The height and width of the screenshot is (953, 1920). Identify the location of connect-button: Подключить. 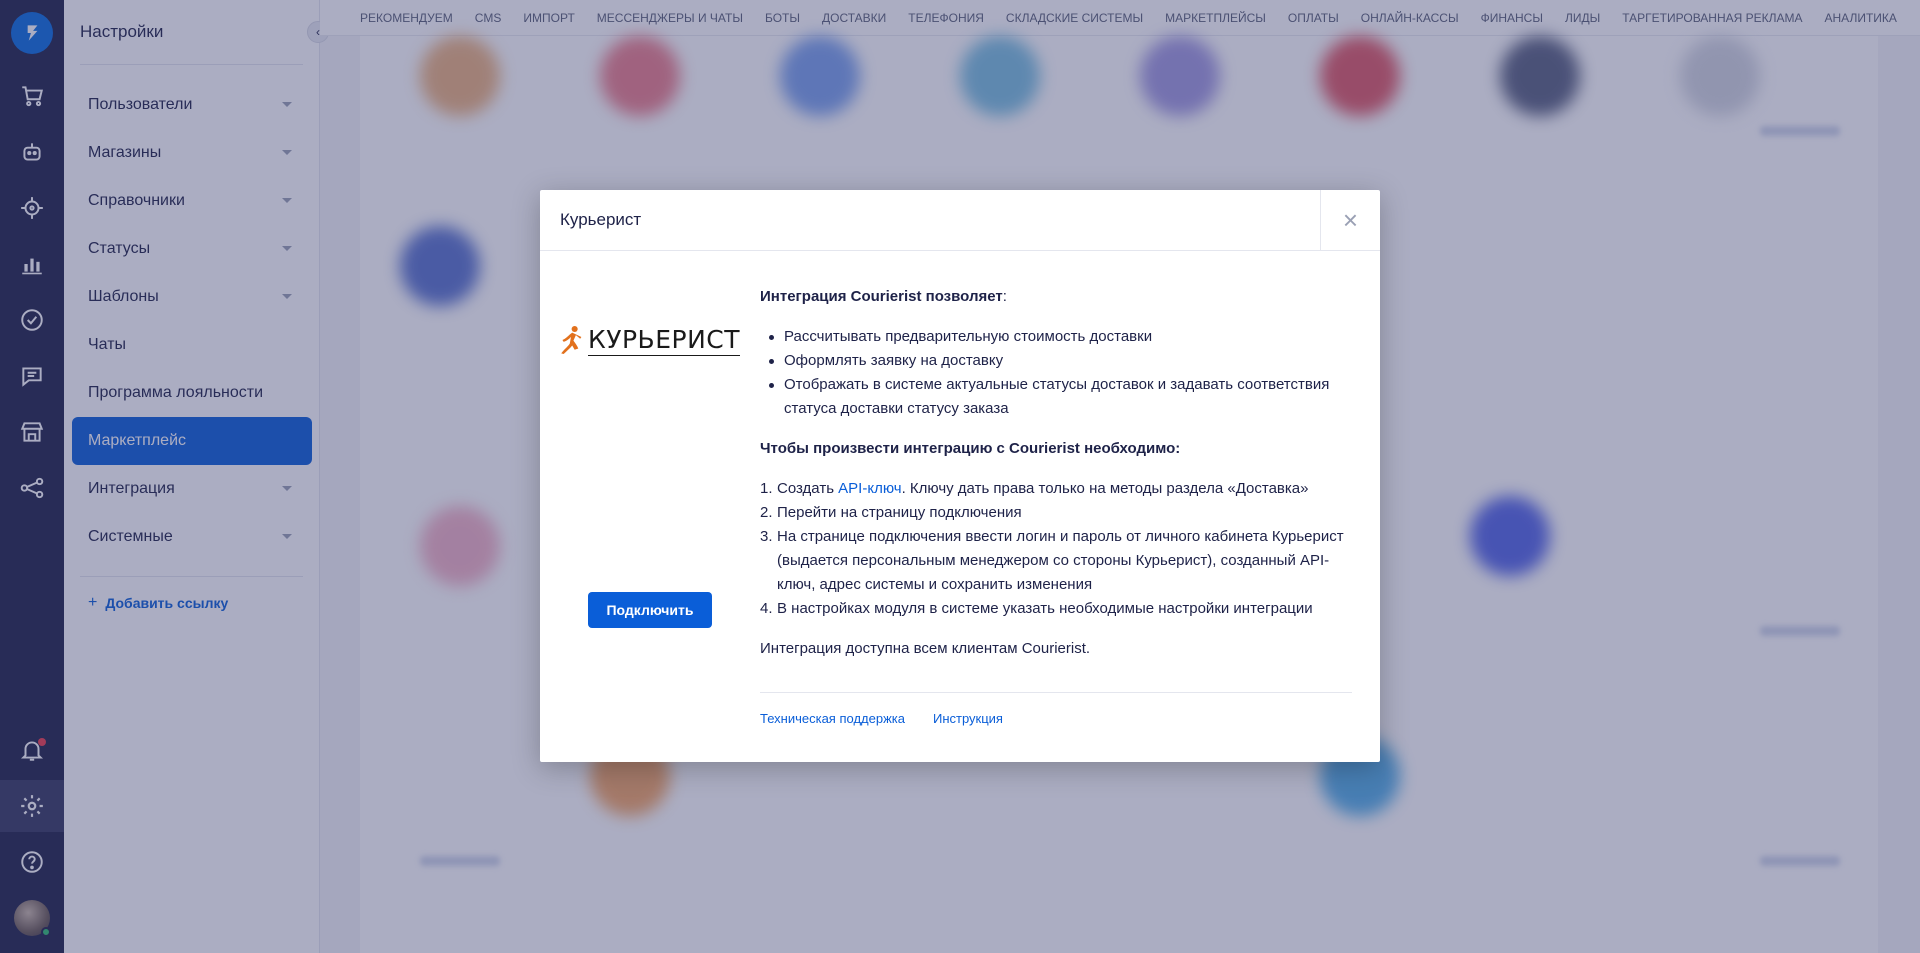
(650, 610).